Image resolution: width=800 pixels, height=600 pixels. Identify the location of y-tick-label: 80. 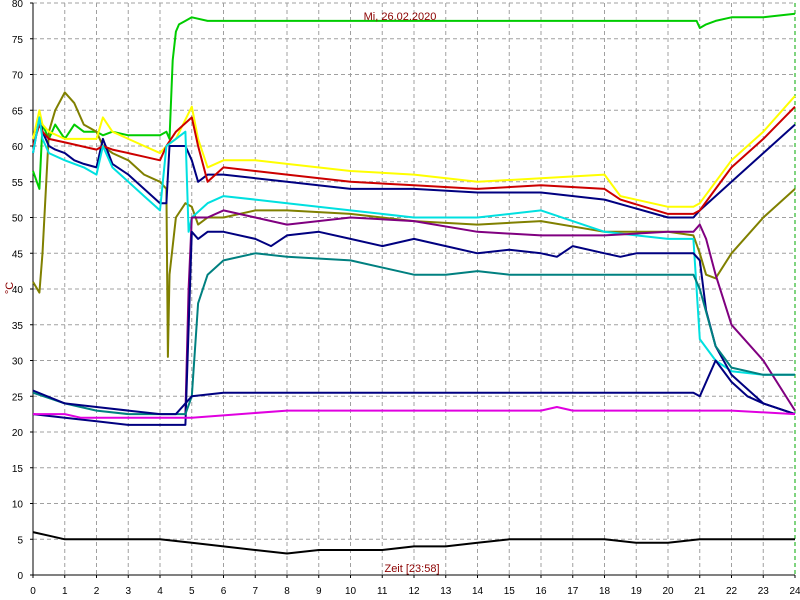
(18, 5).